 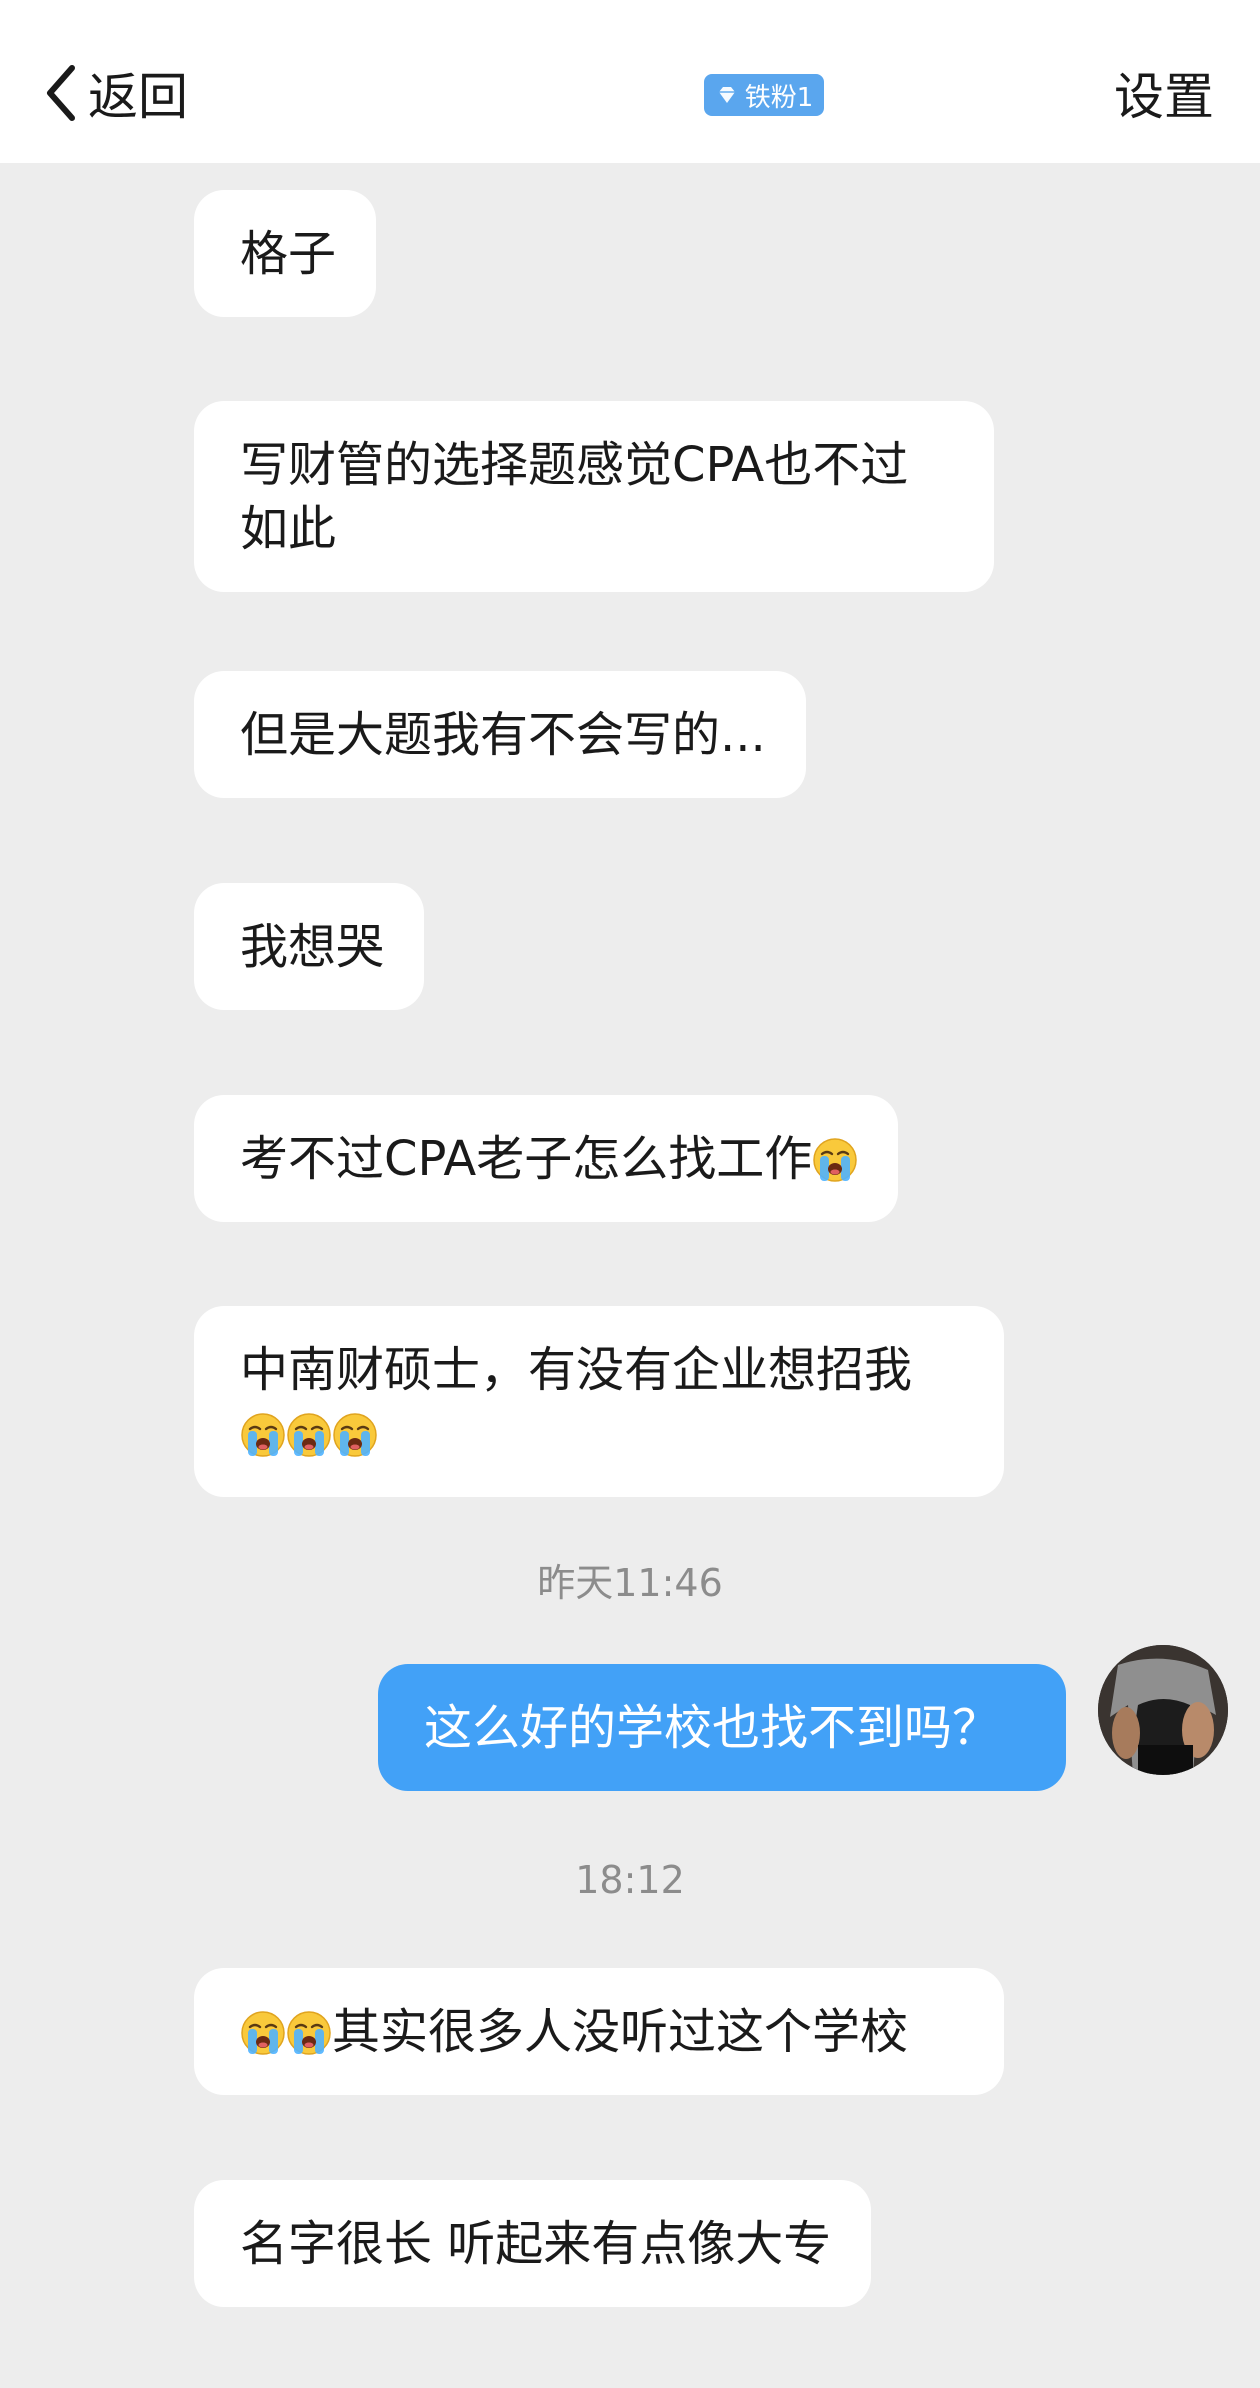 I want to click on message-bubble: 其实很多人没听过这个学校, so click(x=599, y=2031).